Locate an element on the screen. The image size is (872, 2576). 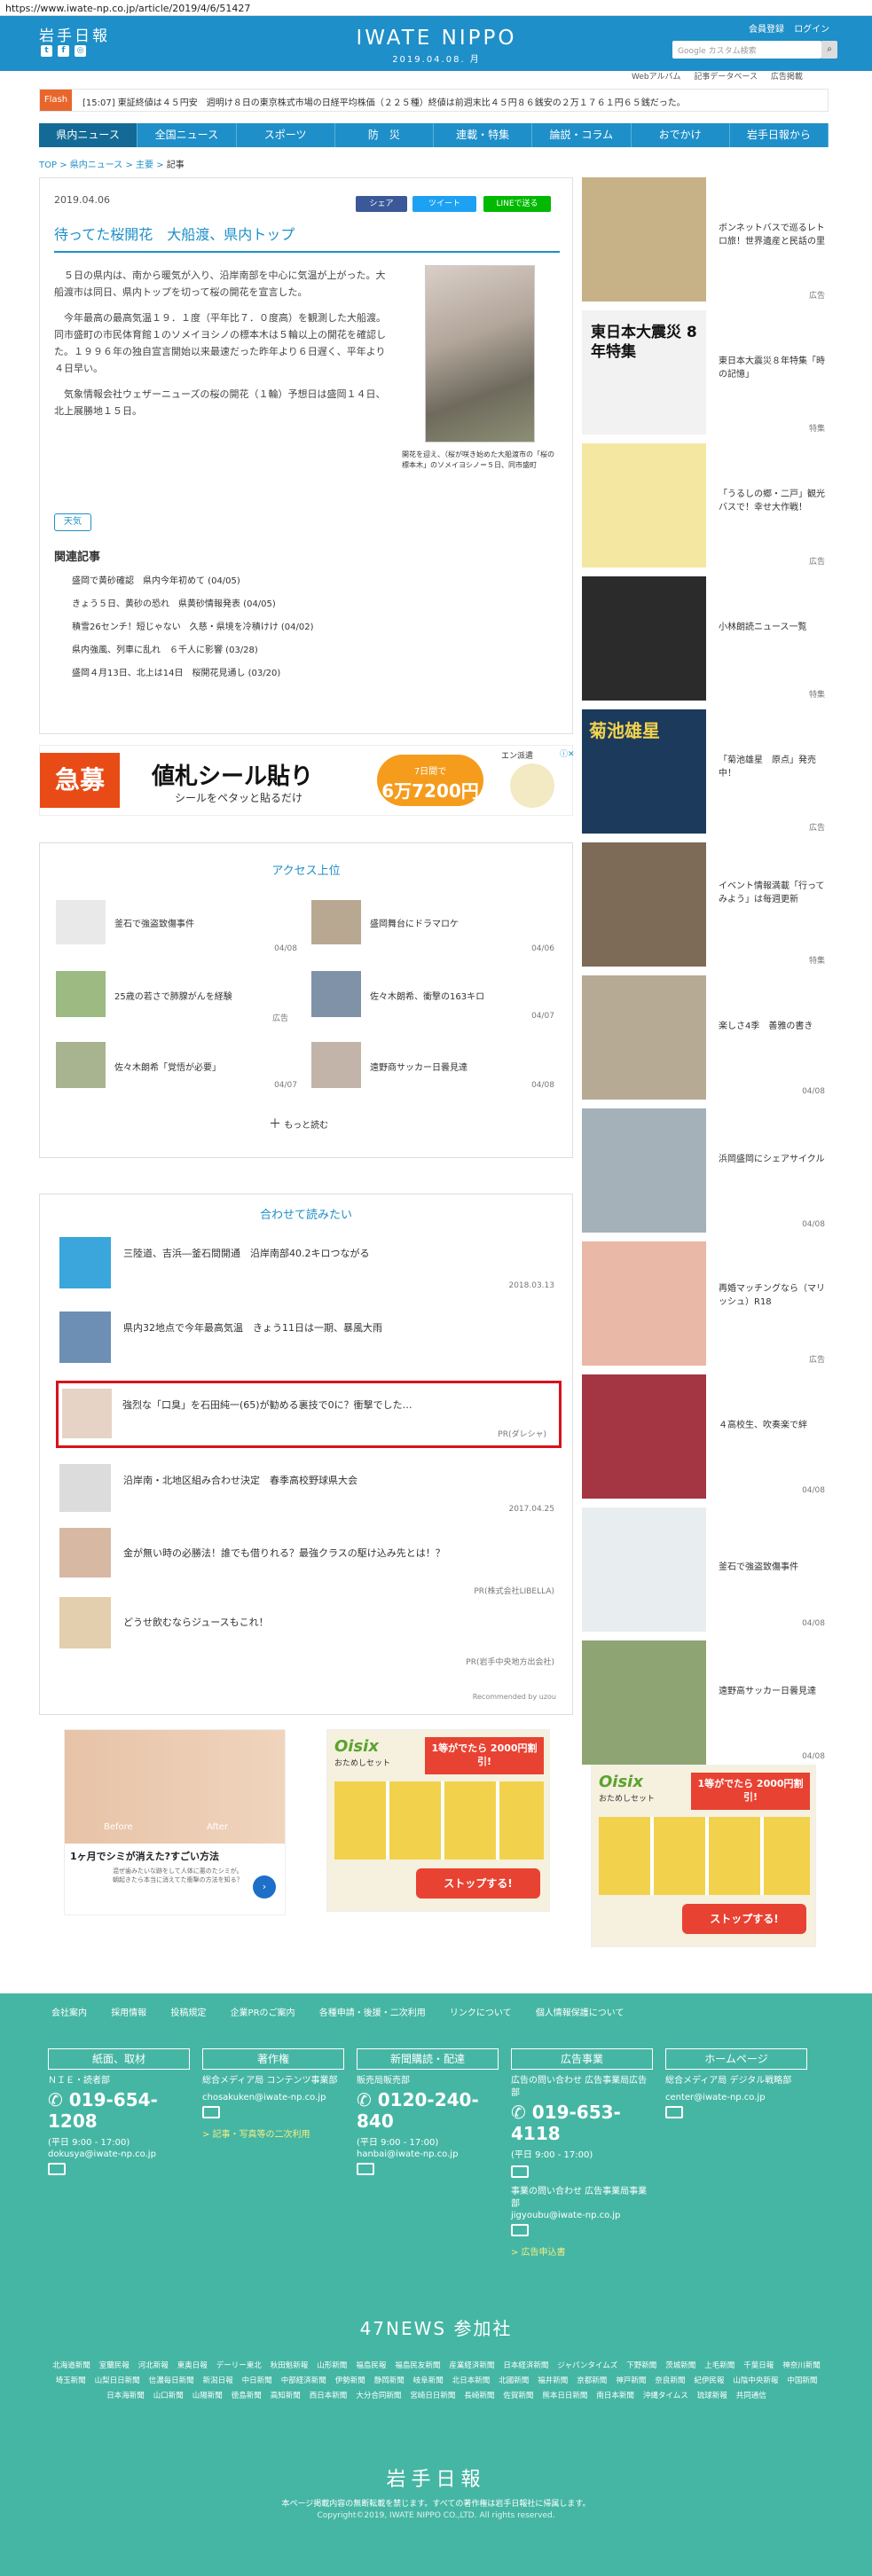
paper-link: 室蘭民報 is located at coordinates (114, 2365).